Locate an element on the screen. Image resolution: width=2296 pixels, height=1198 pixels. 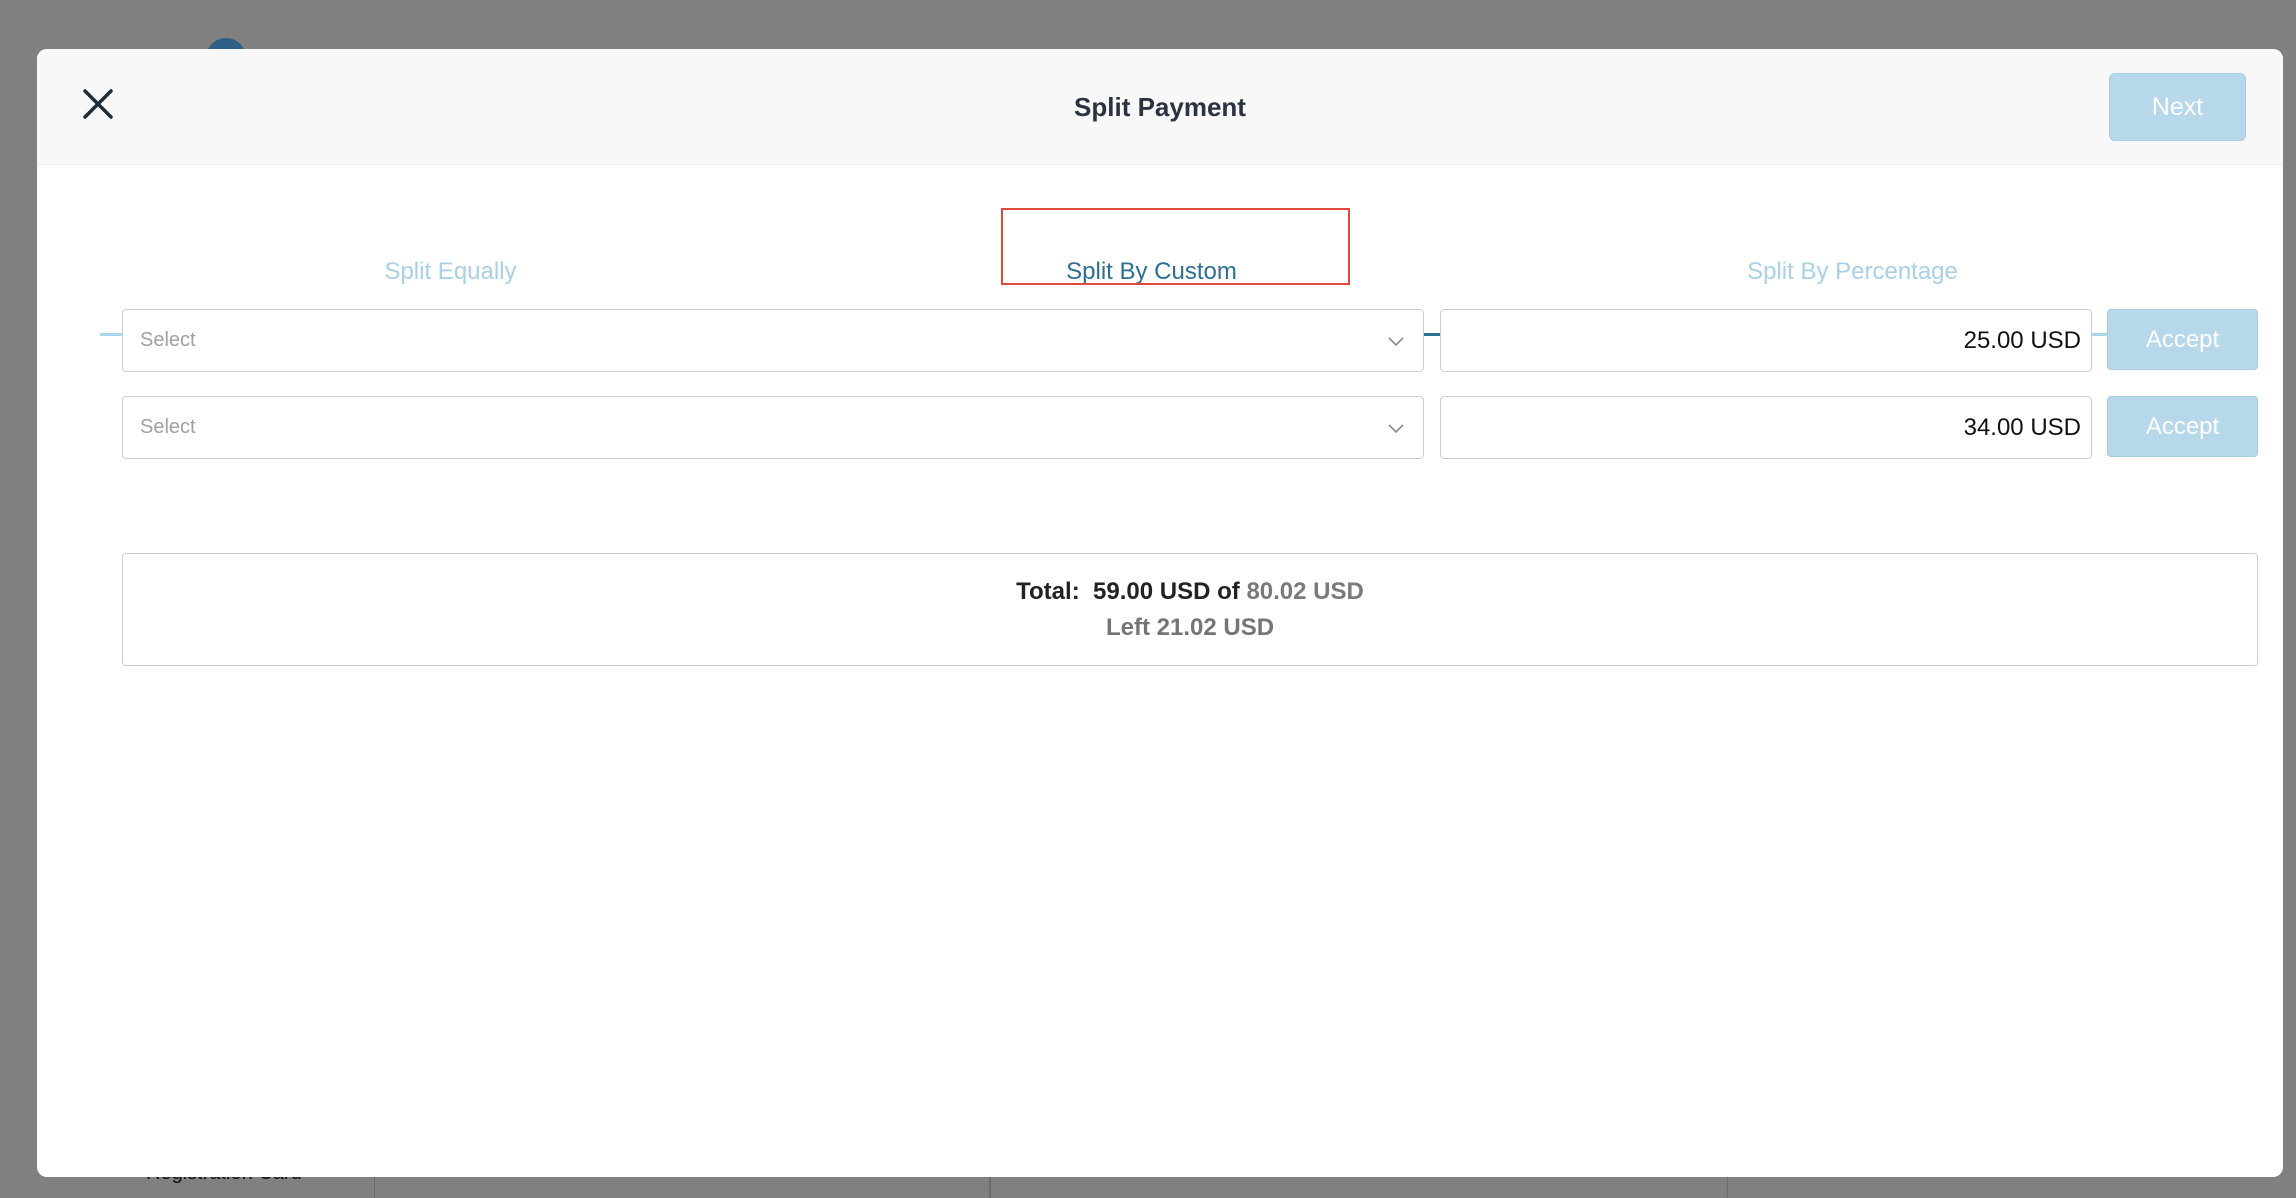
modal-header: Split Payment Next is located at coordinates (1160, 107).